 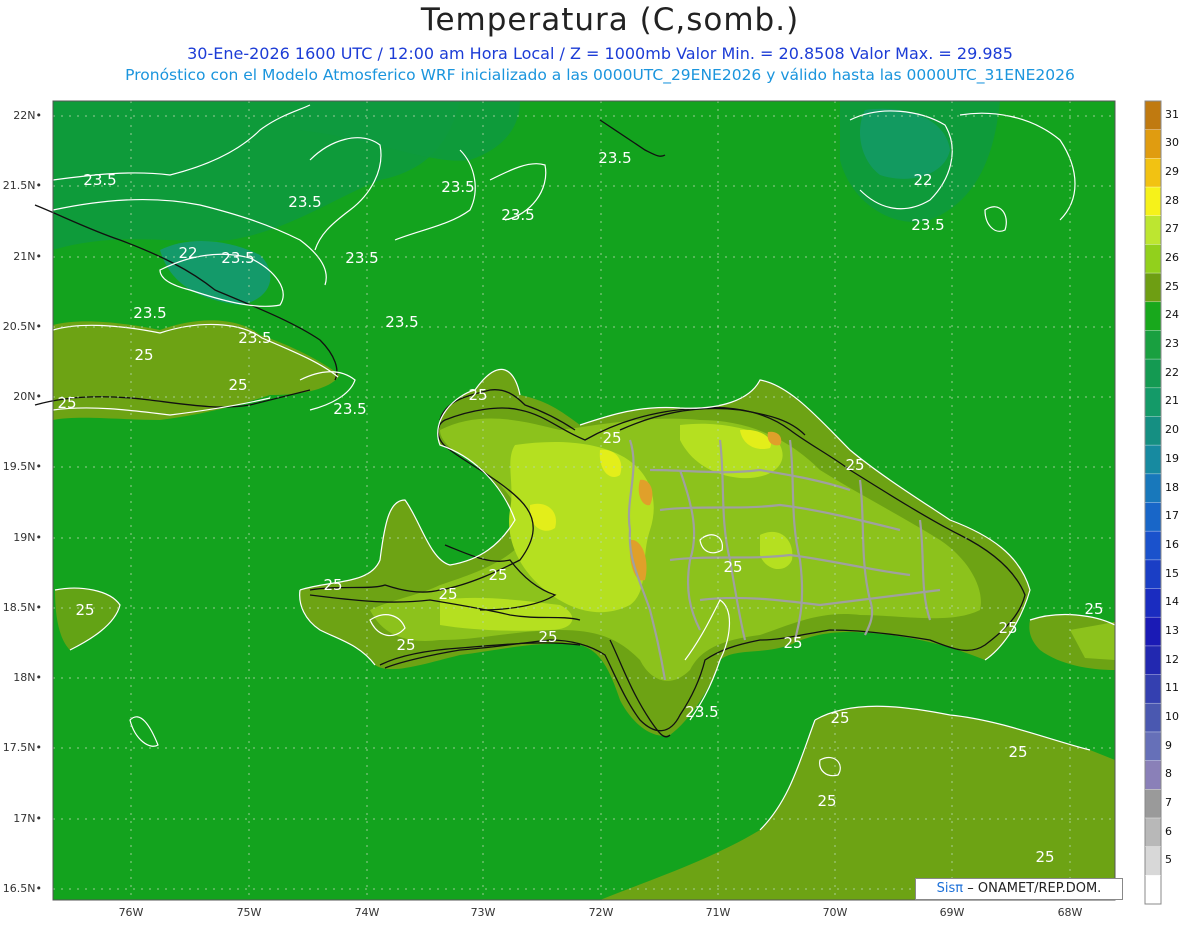 I want to click on longitude-label: 71W, so click(x=718, y=912).